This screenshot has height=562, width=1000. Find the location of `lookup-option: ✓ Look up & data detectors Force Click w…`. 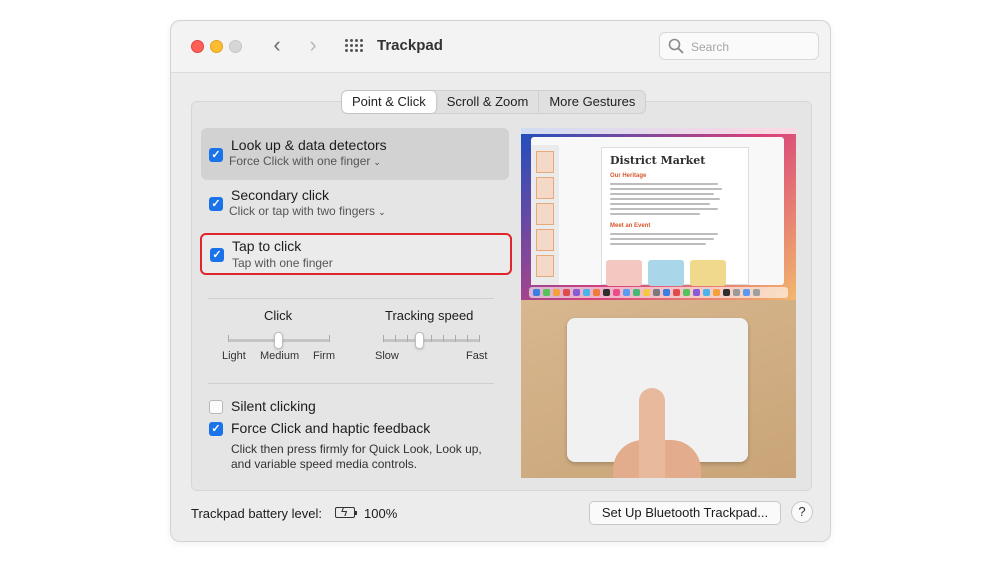

lookup-option: ✓ Look up & data detectors Force Click w… is located at coordinates (355, 154).